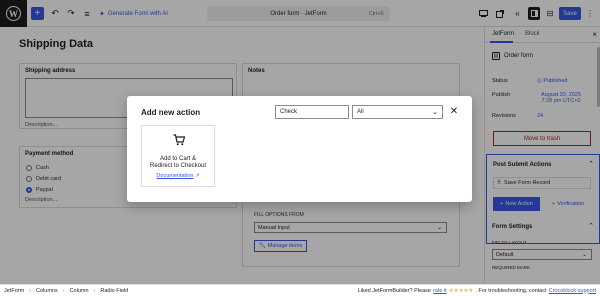  What do you see at coordinates (175, 176) in the screenshot?
I see `documentation-label: Documentation` at bounding box center [175, 176].